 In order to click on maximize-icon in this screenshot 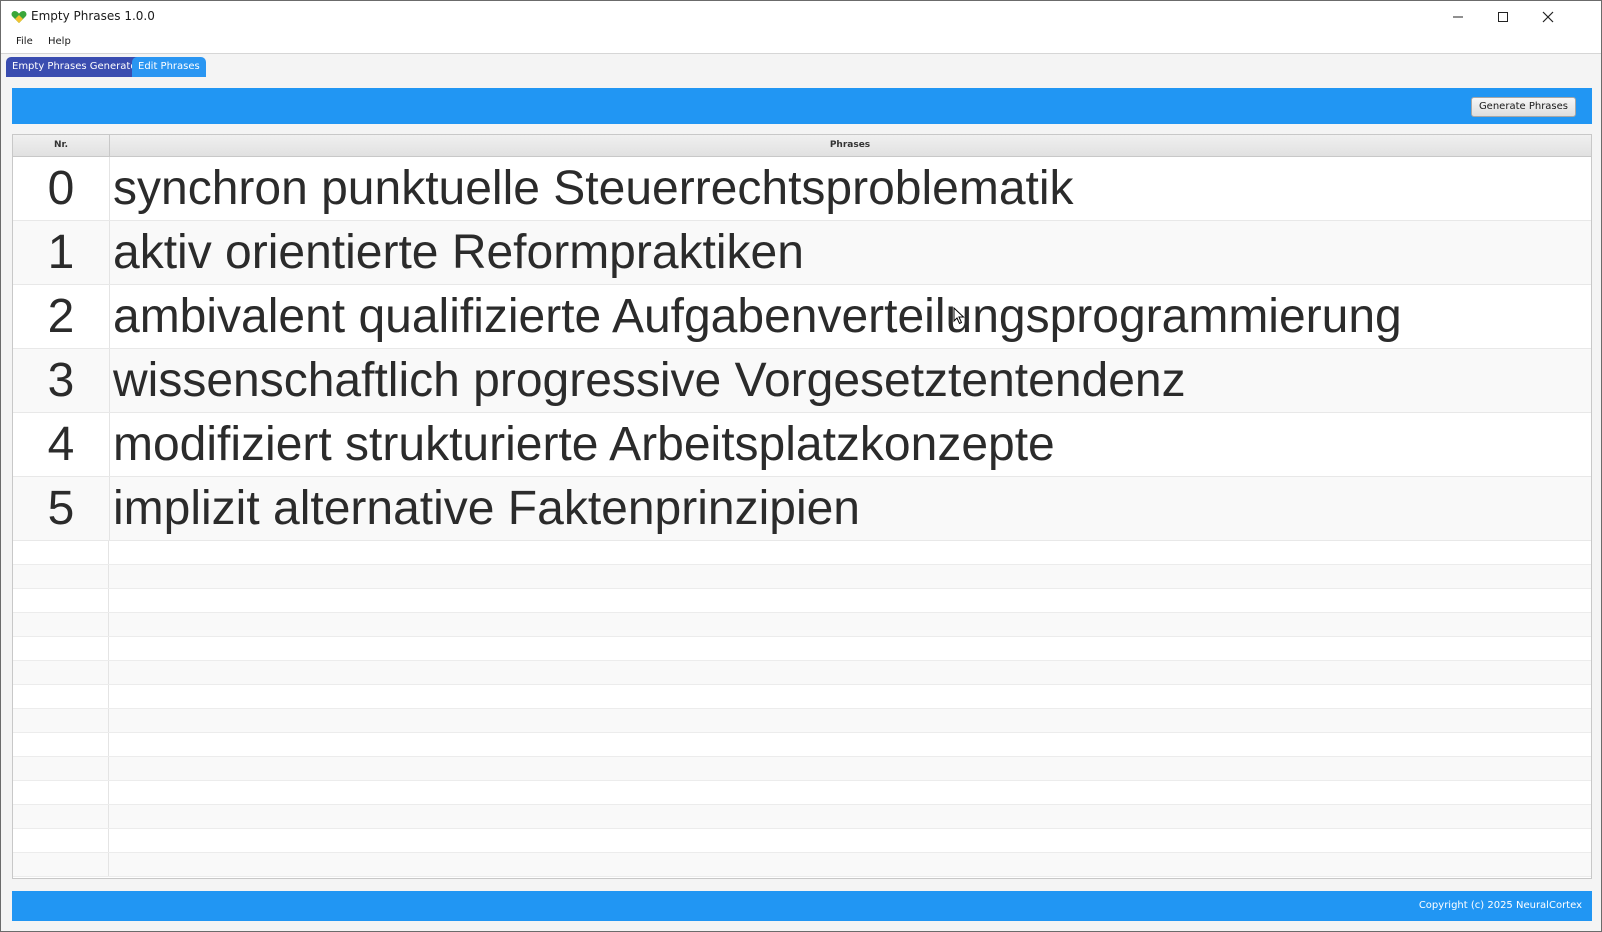, I will do `click(1503, 17)`.